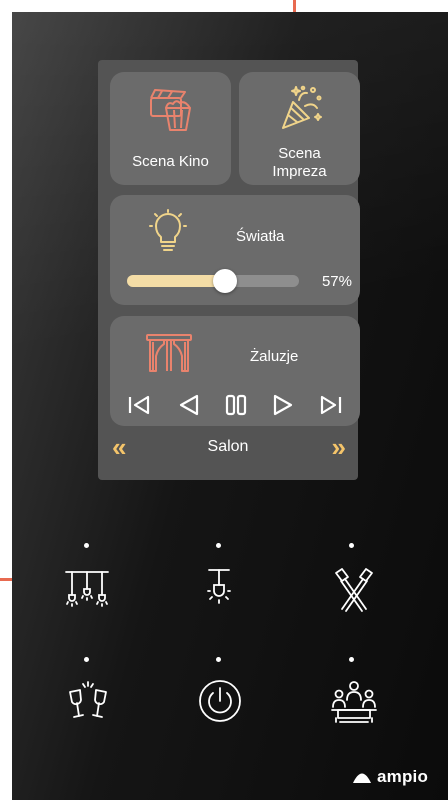 This screenshot has height=800, width=448. Describe the element at coordinates (354, 591) in the screenshot. I see `spotlights-icon` at that location.